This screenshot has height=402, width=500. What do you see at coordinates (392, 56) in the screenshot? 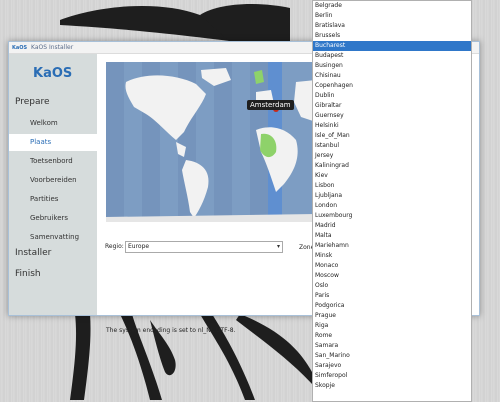
I see `zone-option: Budapest` at bounding box center [392, 56].